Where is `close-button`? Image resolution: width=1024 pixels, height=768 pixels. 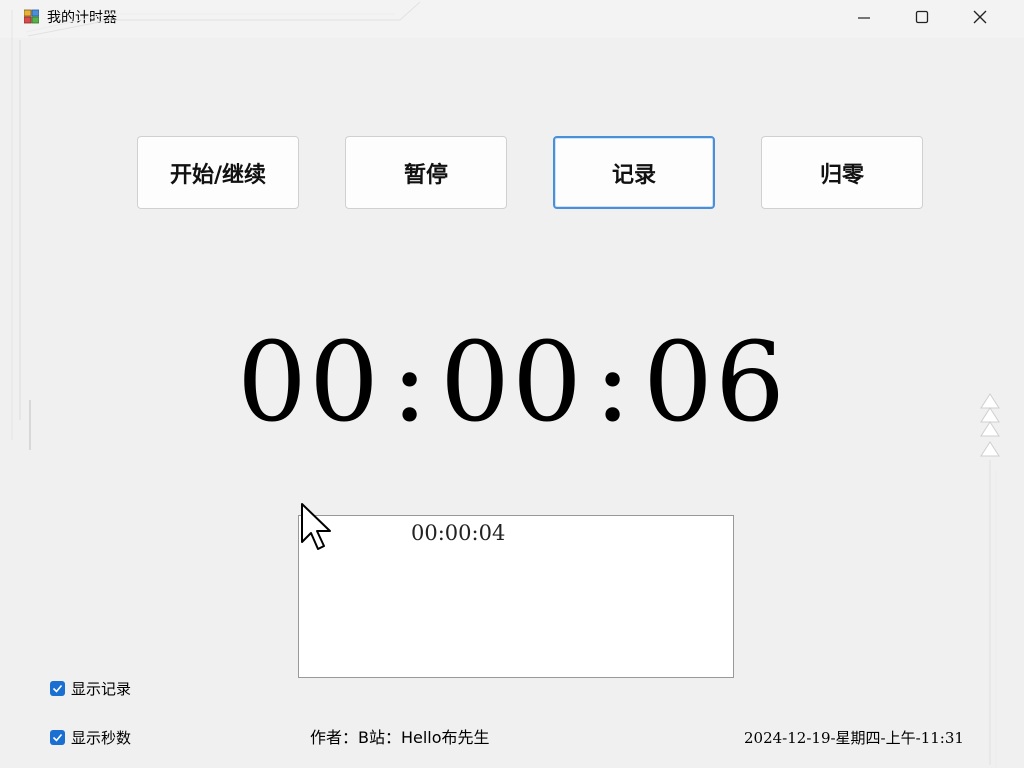
close-button is located at coordinates (980, 17).